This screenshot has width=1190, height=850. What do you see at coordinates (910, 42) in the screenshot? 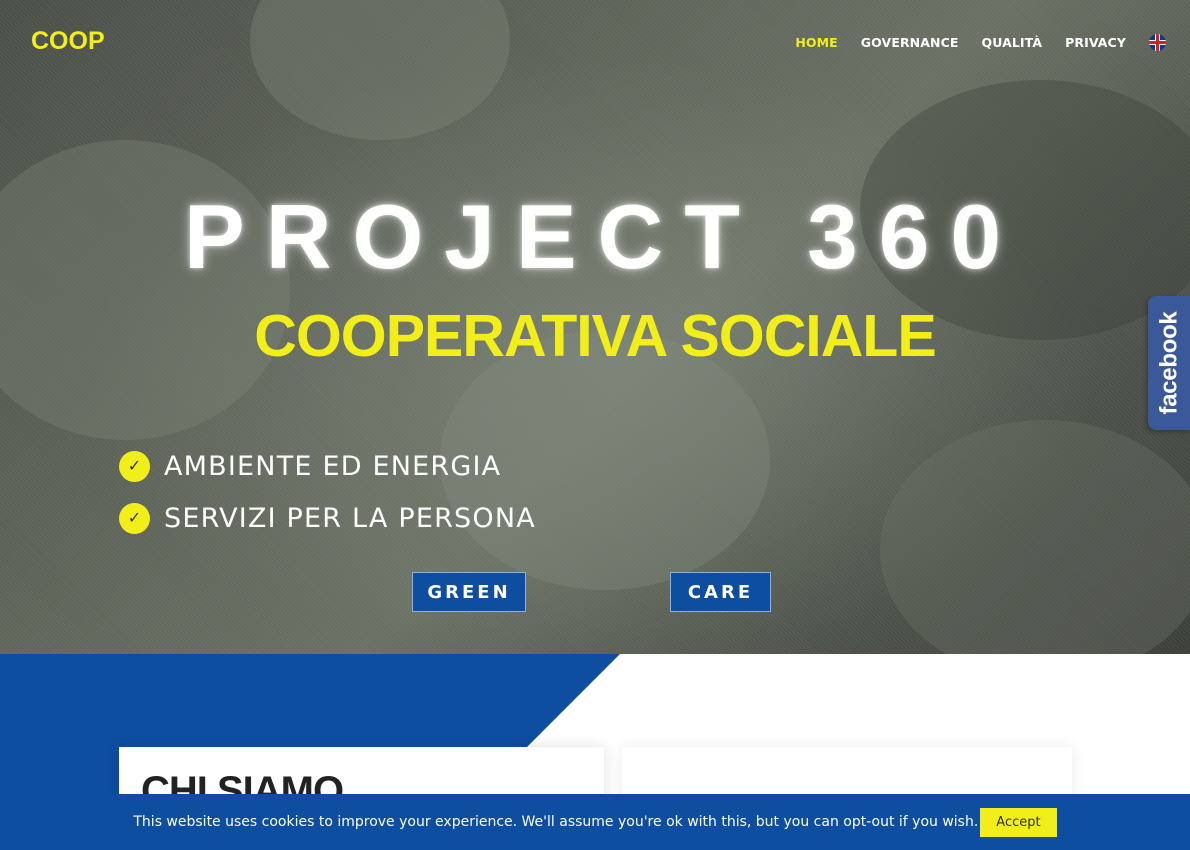
I see `nav-governance: GOVERNANCE` at bounding box center [910, 42].